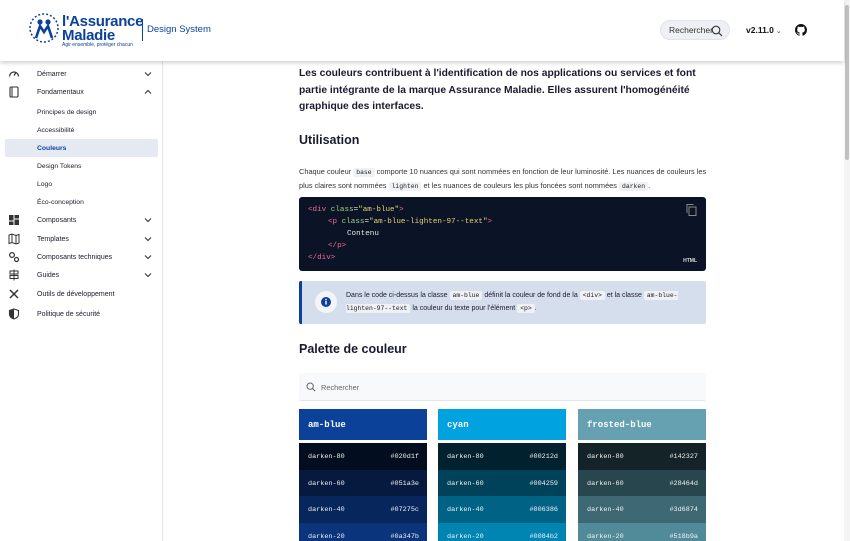  Describe the element at coordinates (179, 29) in the screenshot. I see `product-name: Design System` at that location.